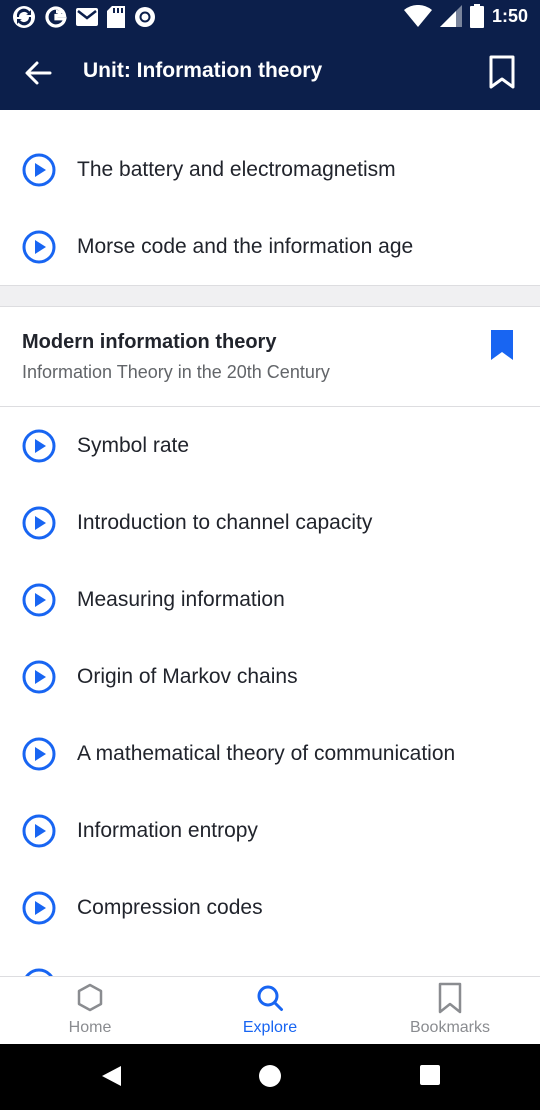 Image resolution: width=540 pixels, height=1110 pixels. I want to click on lesson-item: Introduction to channel capacity, so click(270, 522).